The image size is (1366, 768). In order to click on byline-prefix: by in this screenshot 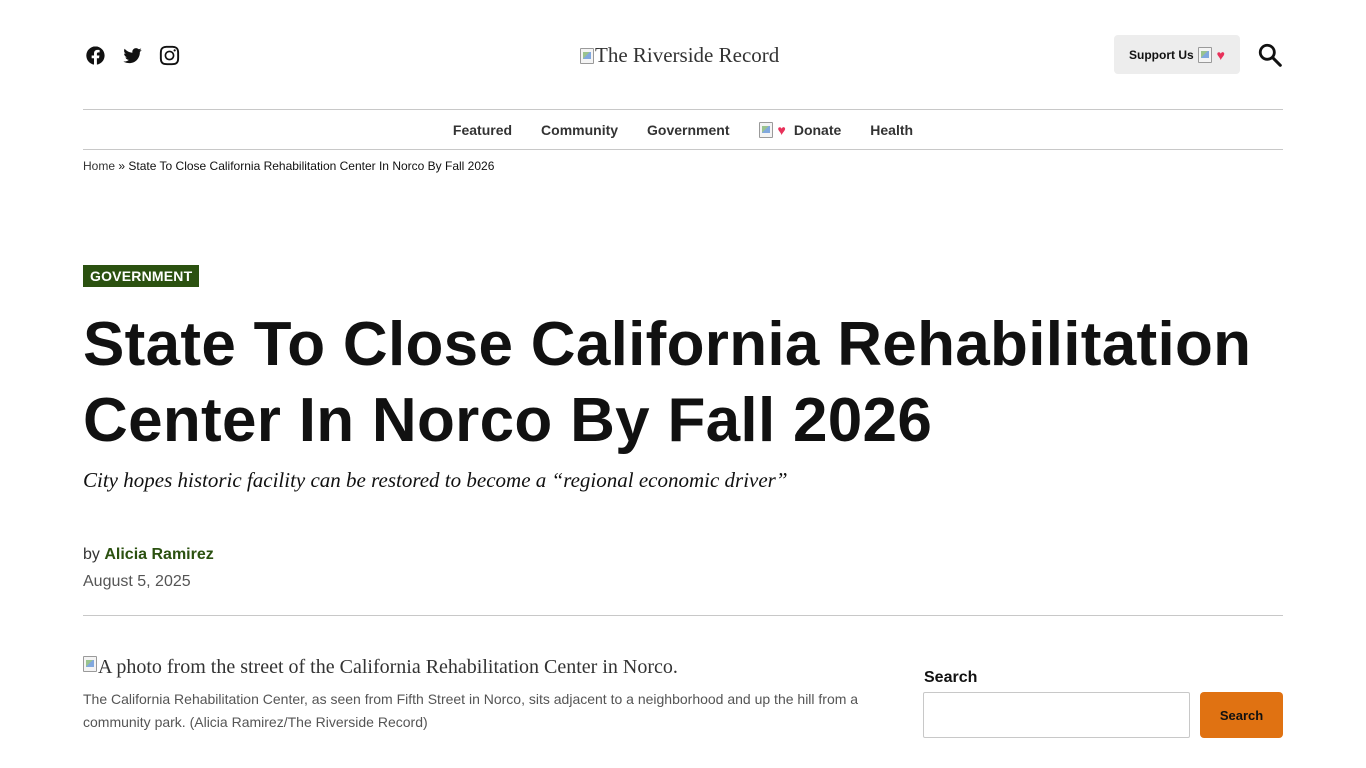, I will do `click(91, 554)`.